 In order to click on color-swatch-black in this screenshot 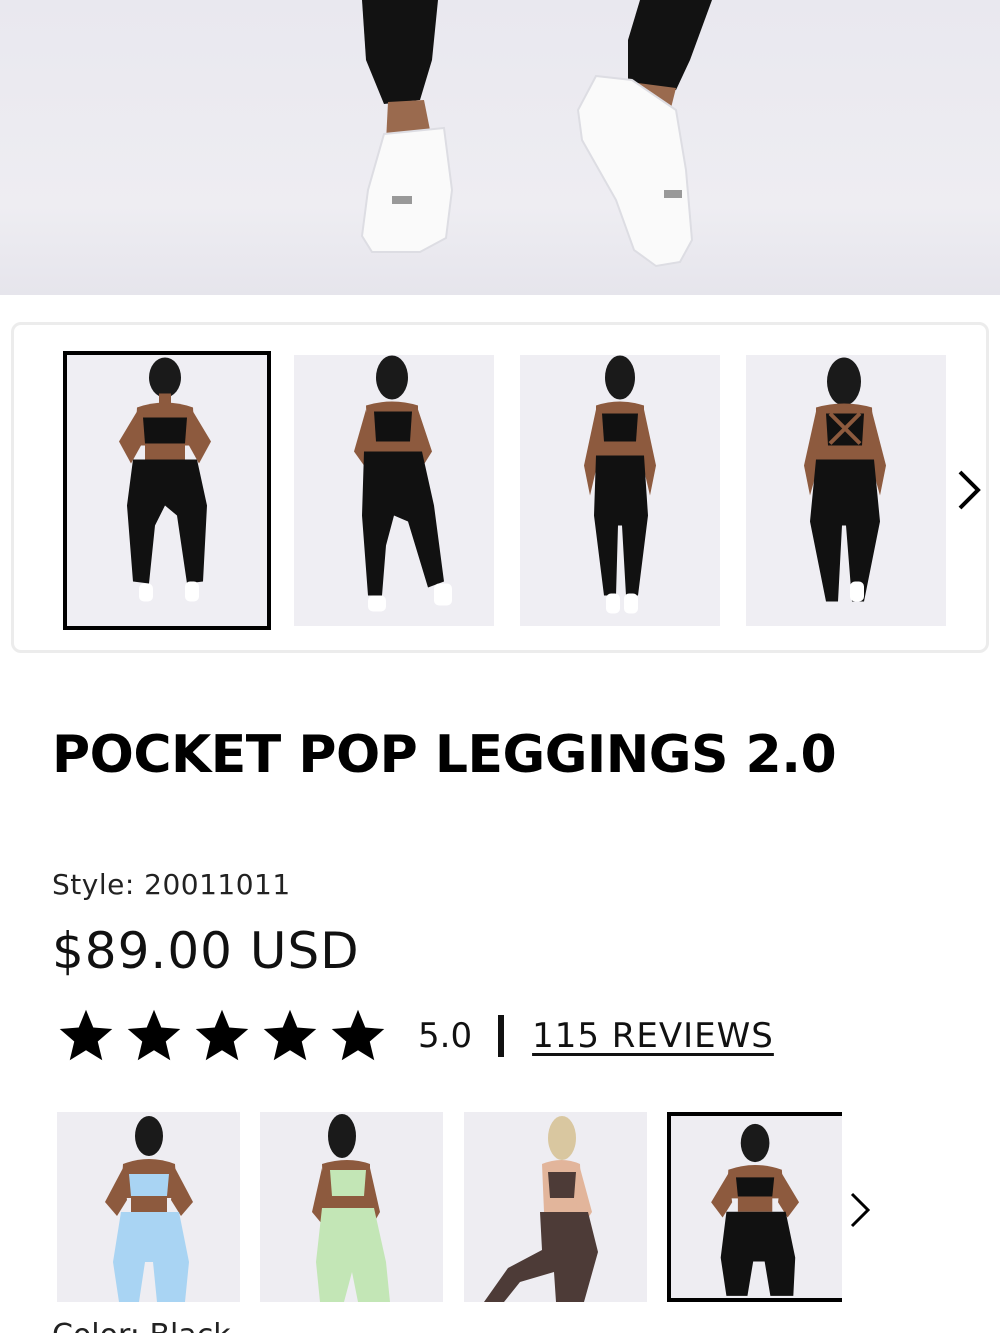, I will do `click(754, 1207)`.